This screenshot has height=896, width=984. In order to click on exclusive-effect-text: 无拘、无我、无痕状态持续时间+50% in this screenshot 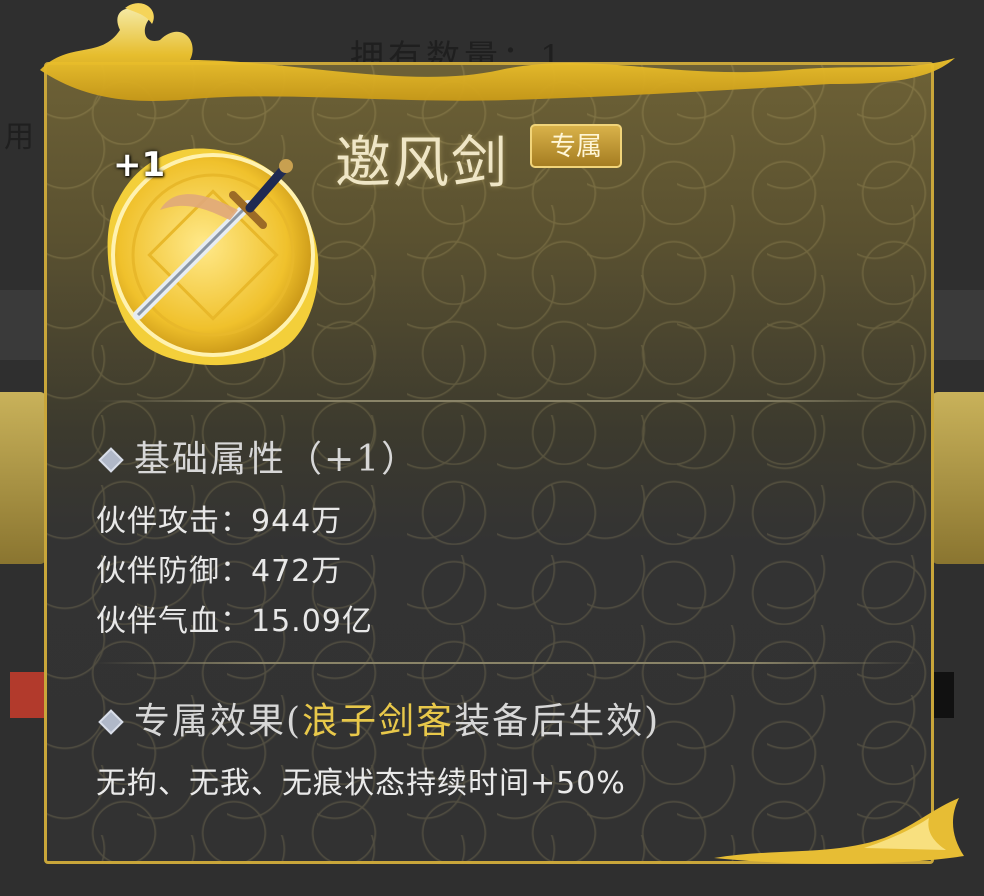, I will do `click(361, 783)`.